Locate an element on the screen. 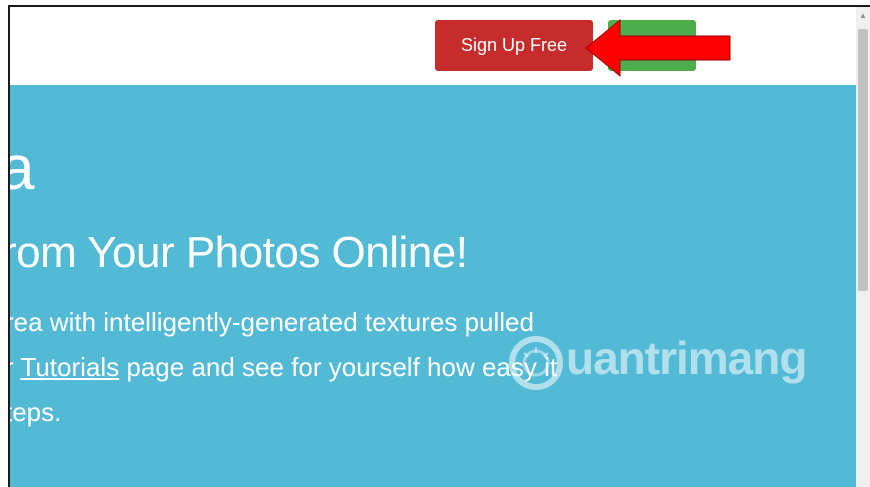 The height and width of the screenshot is (487, 870). hero-line-3: teps. is located at coordinates (35, 412).